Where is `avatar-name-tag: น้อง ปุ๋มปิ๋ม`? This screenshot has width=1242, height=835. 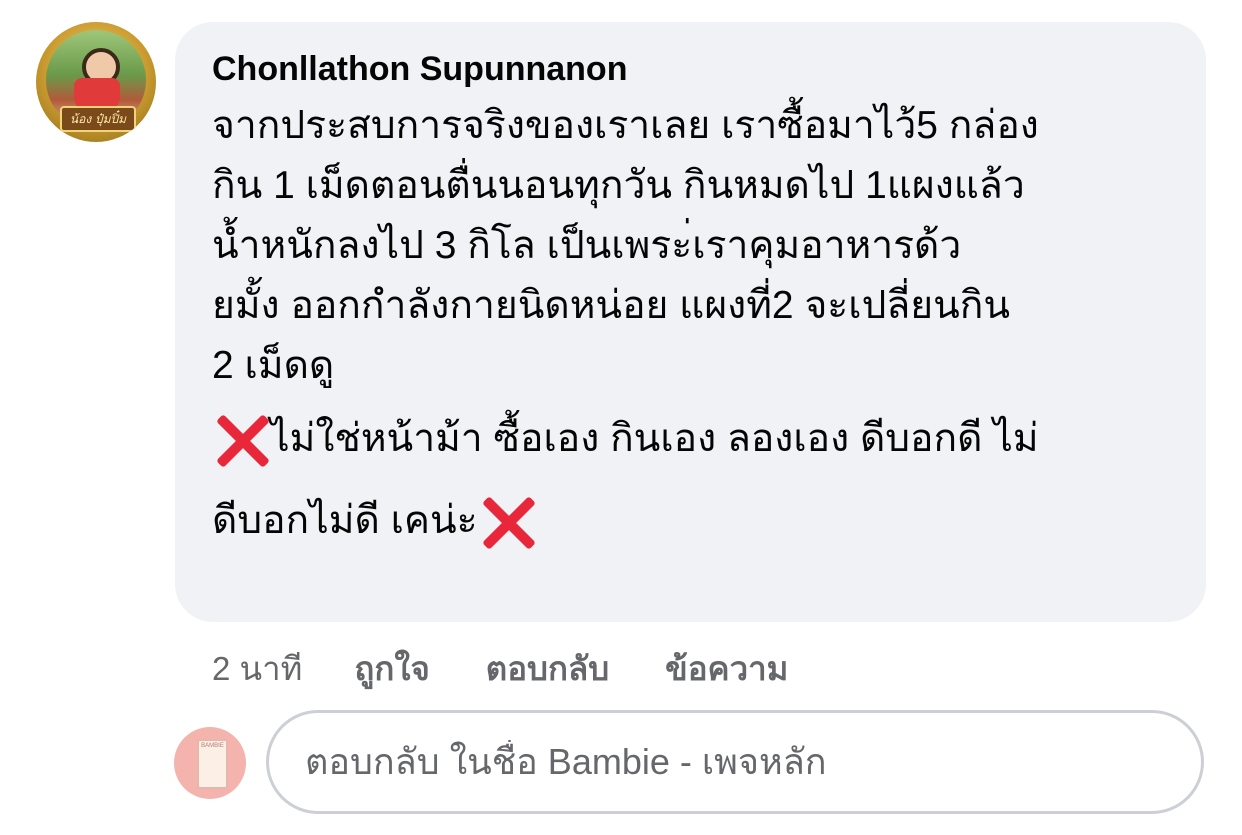 avatar-name-tag: น้อง ปุ๋มปิ๋ม is located at coordinates (98, 119).